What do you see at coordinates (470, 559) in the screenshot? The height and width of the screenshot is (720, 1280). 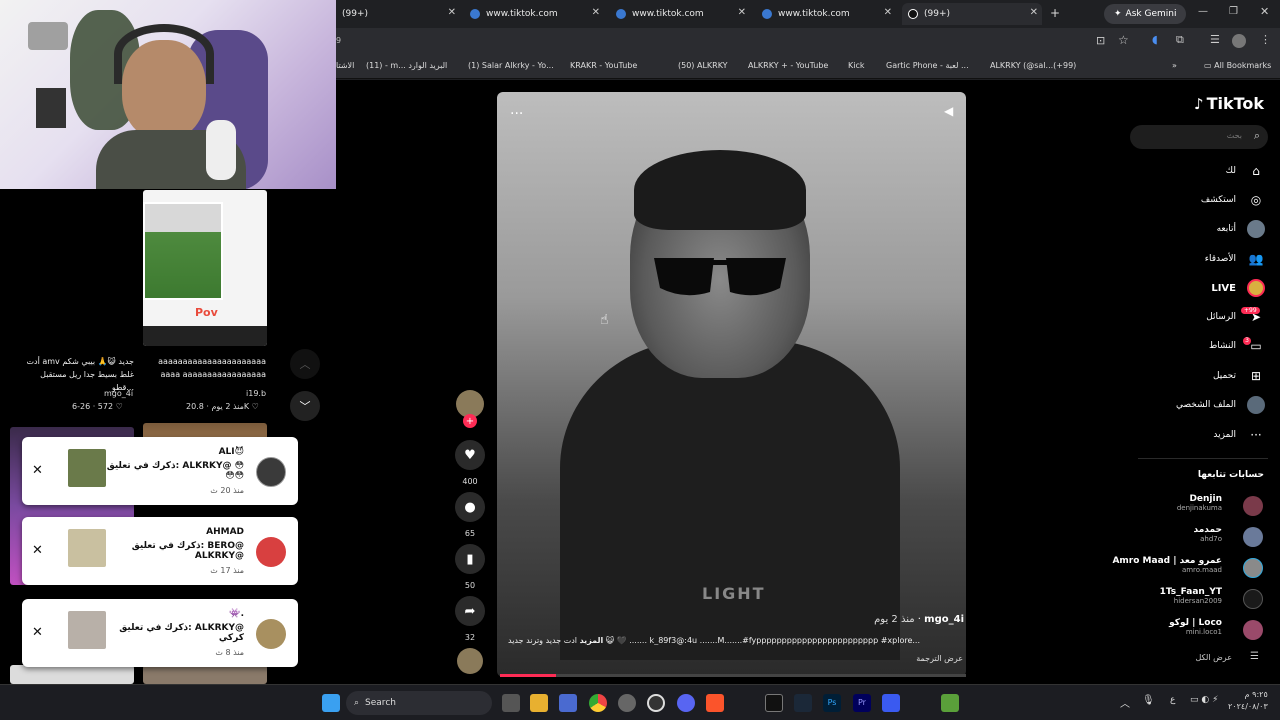 I see `save-button: ▮` at bounding box center [470, 559].